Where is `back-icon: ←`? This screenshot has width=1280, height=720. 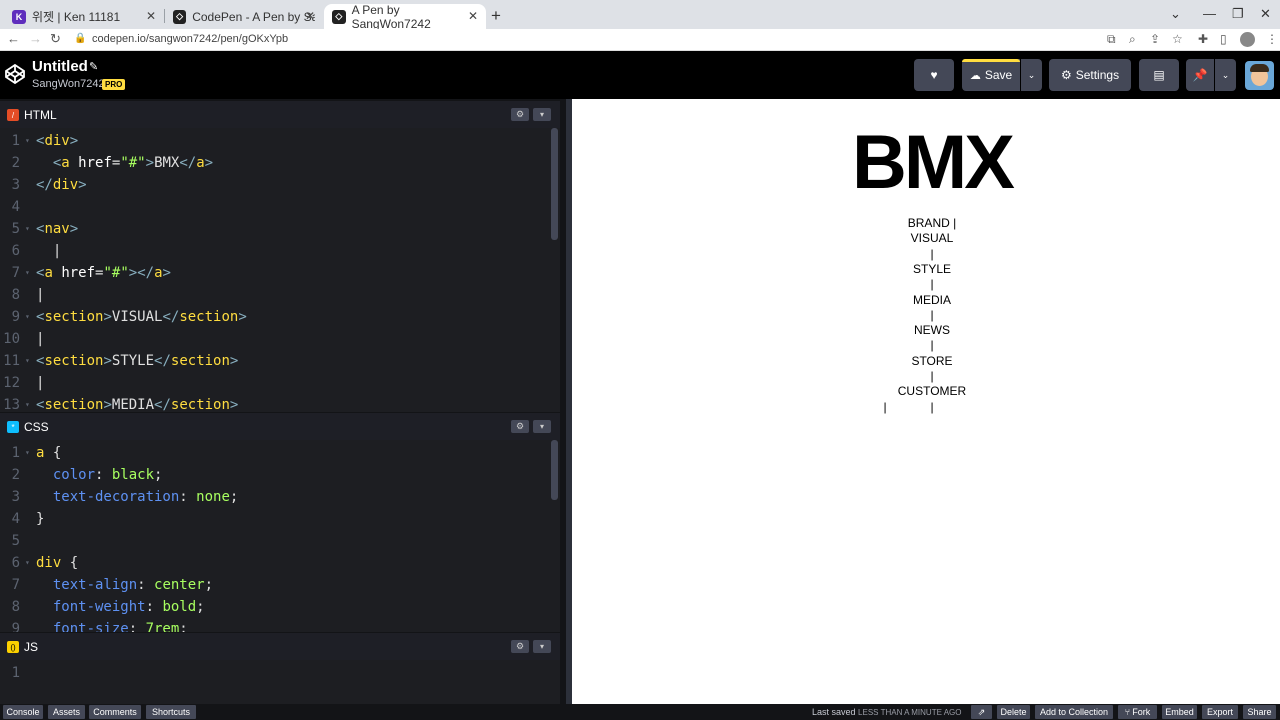
back-icon: ← is located at coordinates (13, 38).